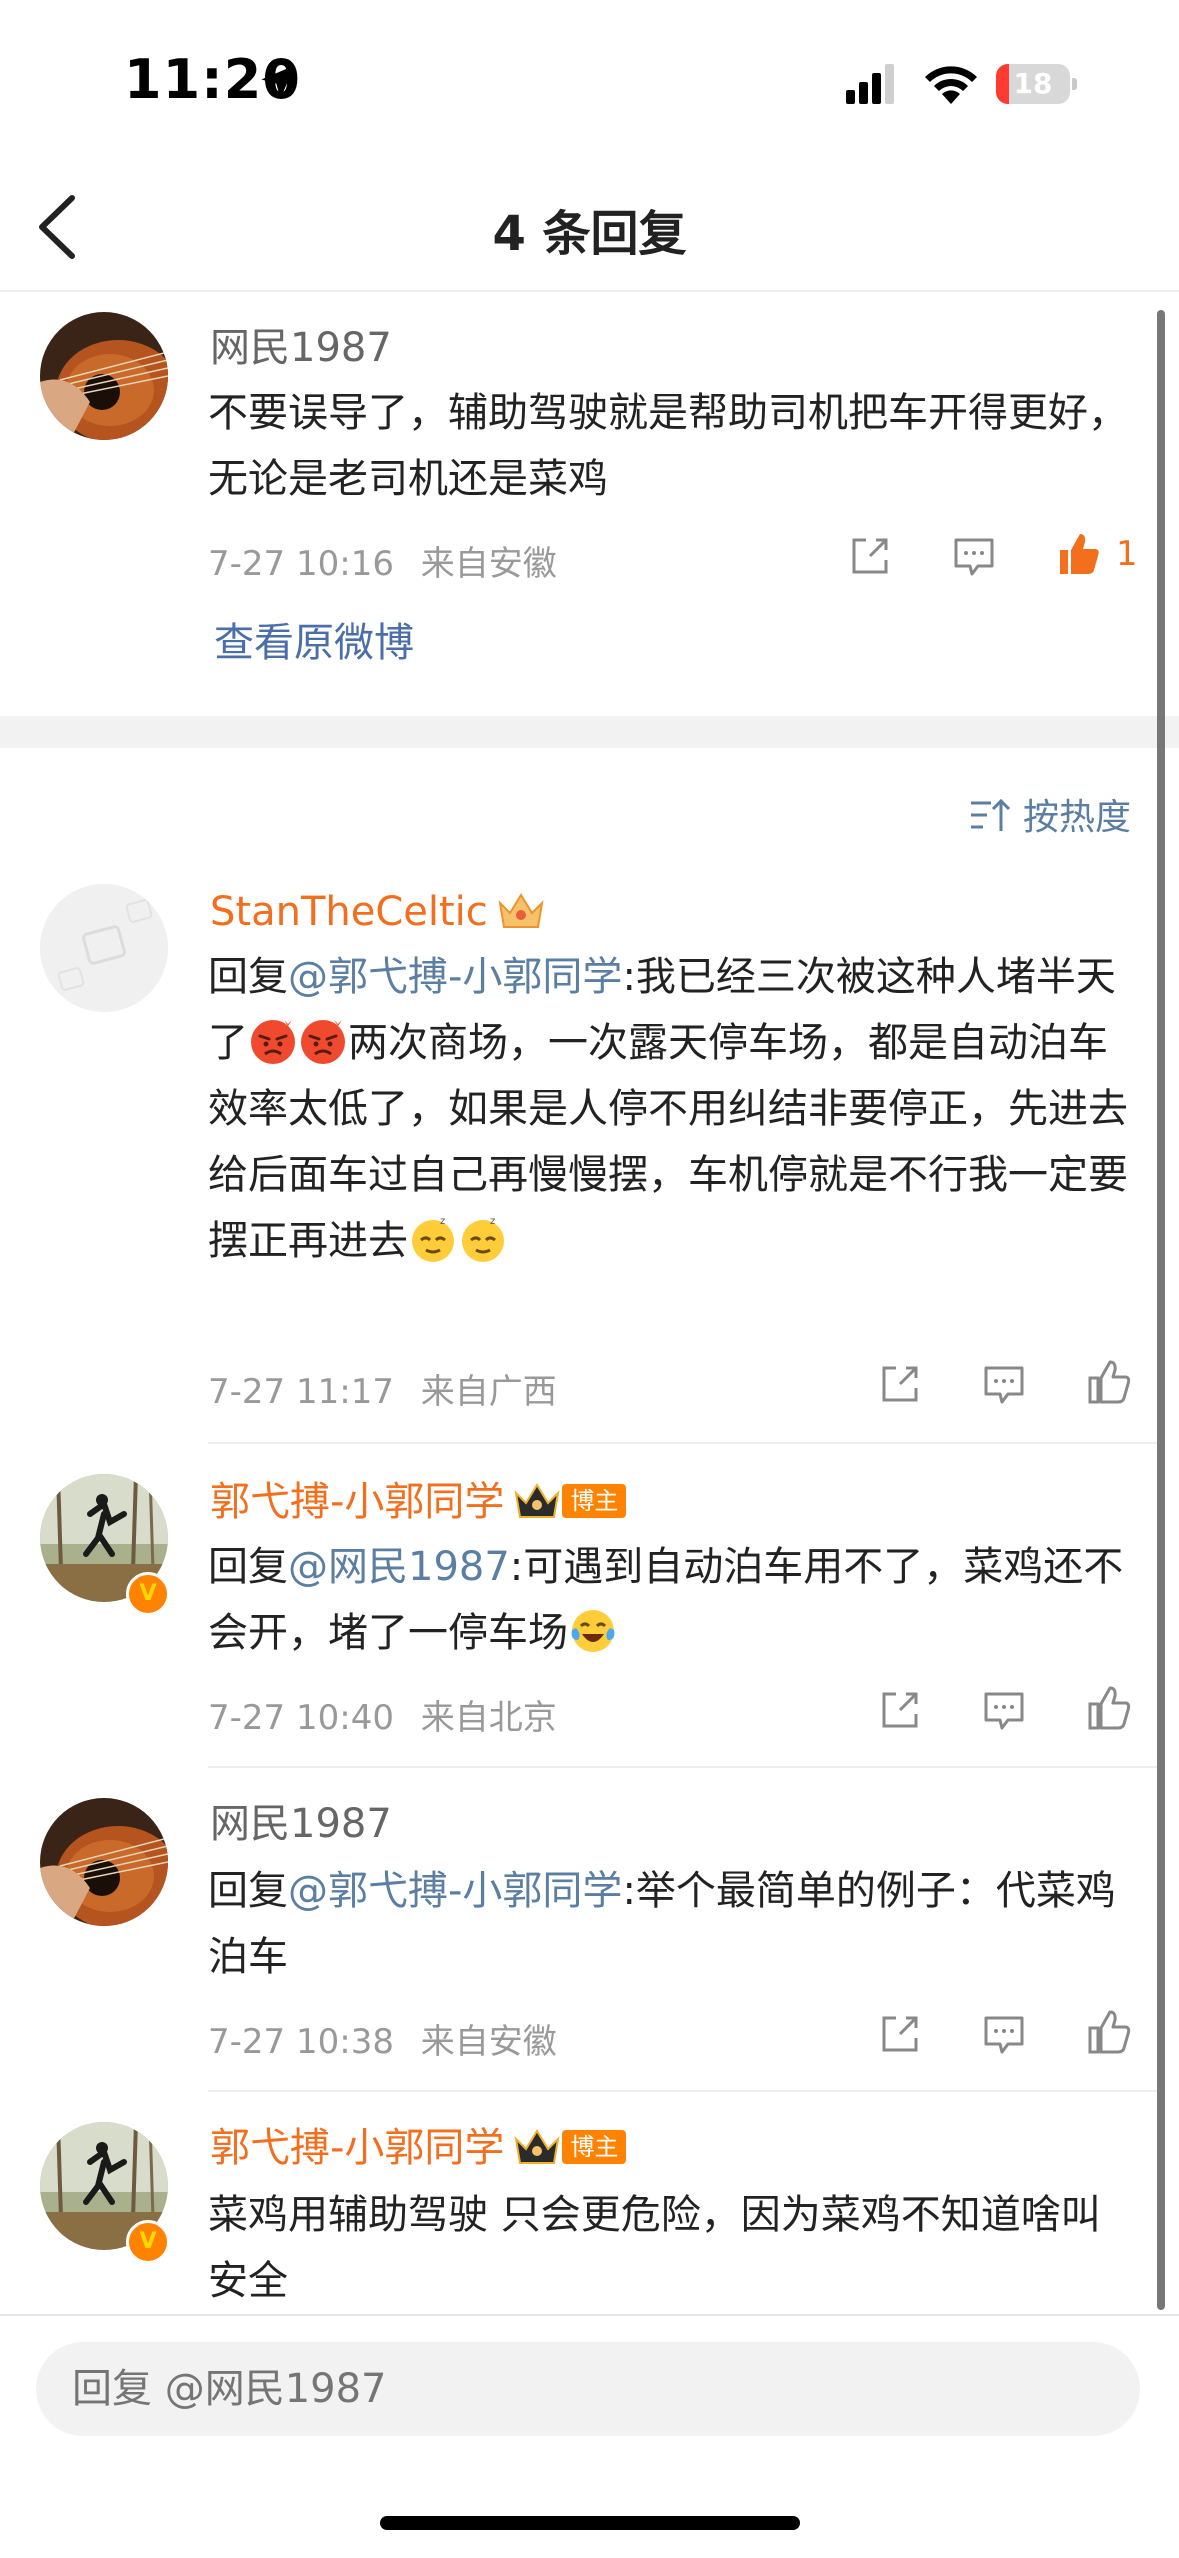 This screenshot has width=1179, height=2558. What do you see at coordinates (588, 2389) in the screenshot?
I see `reply-input` at bounding box center [588, 2389].